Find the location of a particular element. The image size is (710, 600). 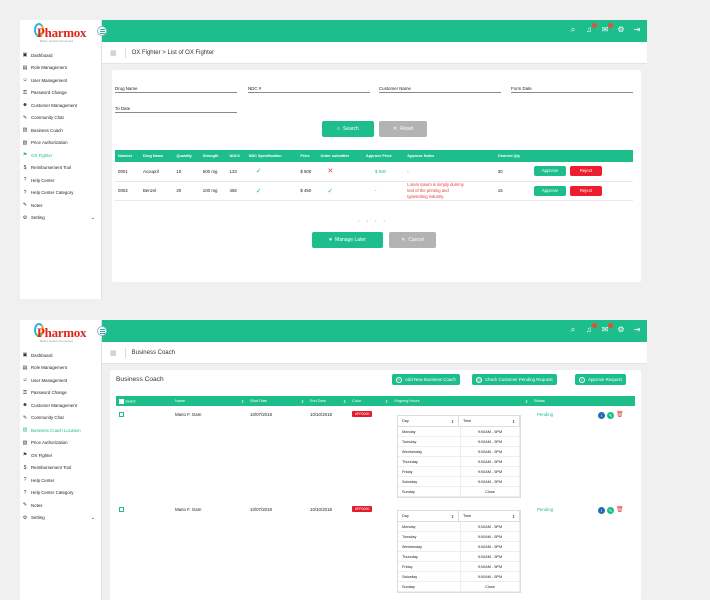

column-header: Number is located at coordinates (127, 156).